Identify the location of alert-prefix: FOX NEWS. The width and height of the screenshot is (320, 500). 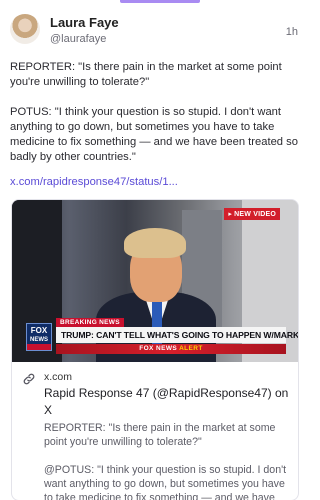
(158, 348).